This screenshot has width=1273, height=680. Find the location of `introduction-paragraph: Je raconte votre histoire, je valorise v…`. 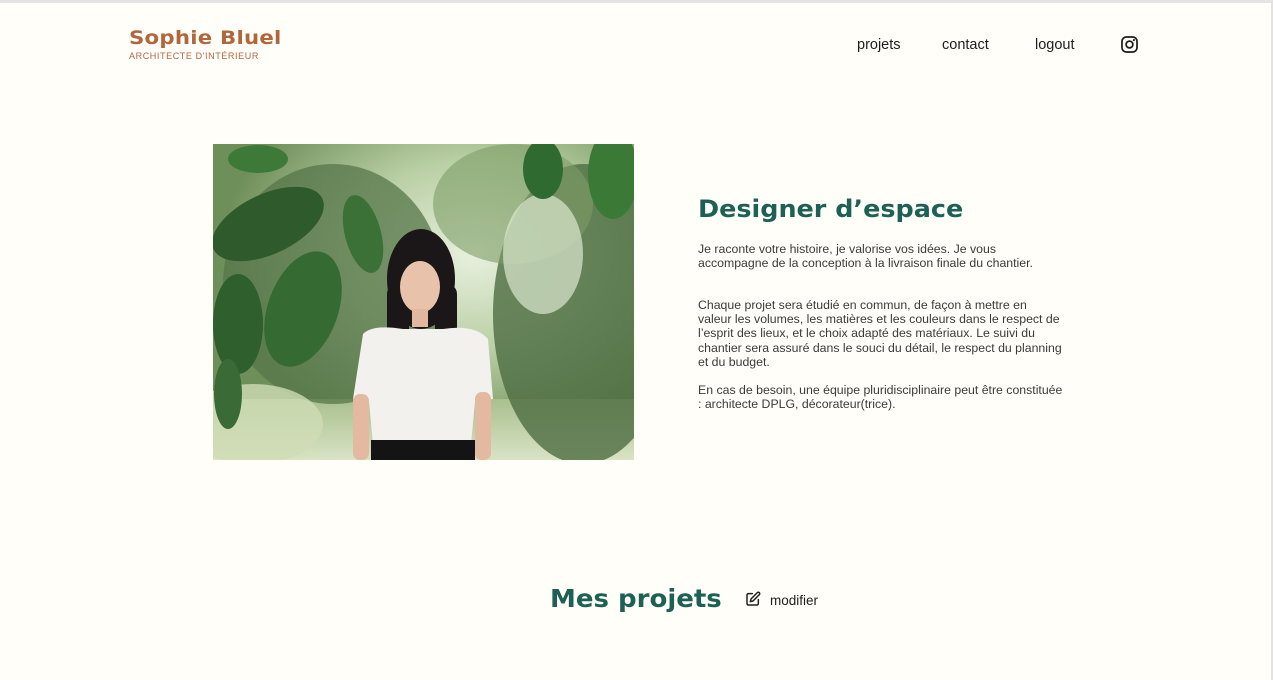

introduction-paragraph: Je raconte votre histoire, je valorise v… is located at coordinates (865, 256).